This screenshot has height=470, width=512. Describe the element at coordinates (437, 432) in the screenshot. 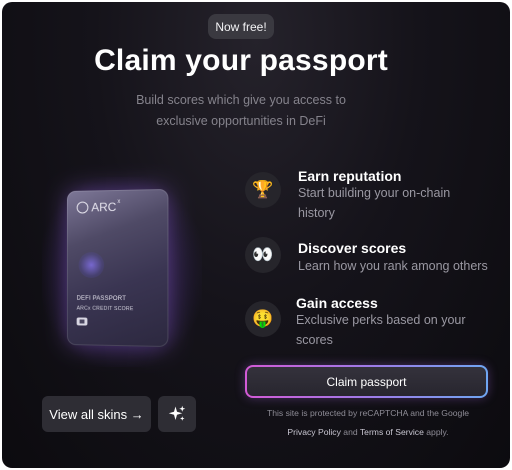

I see `apply-text: apply.` at that location.